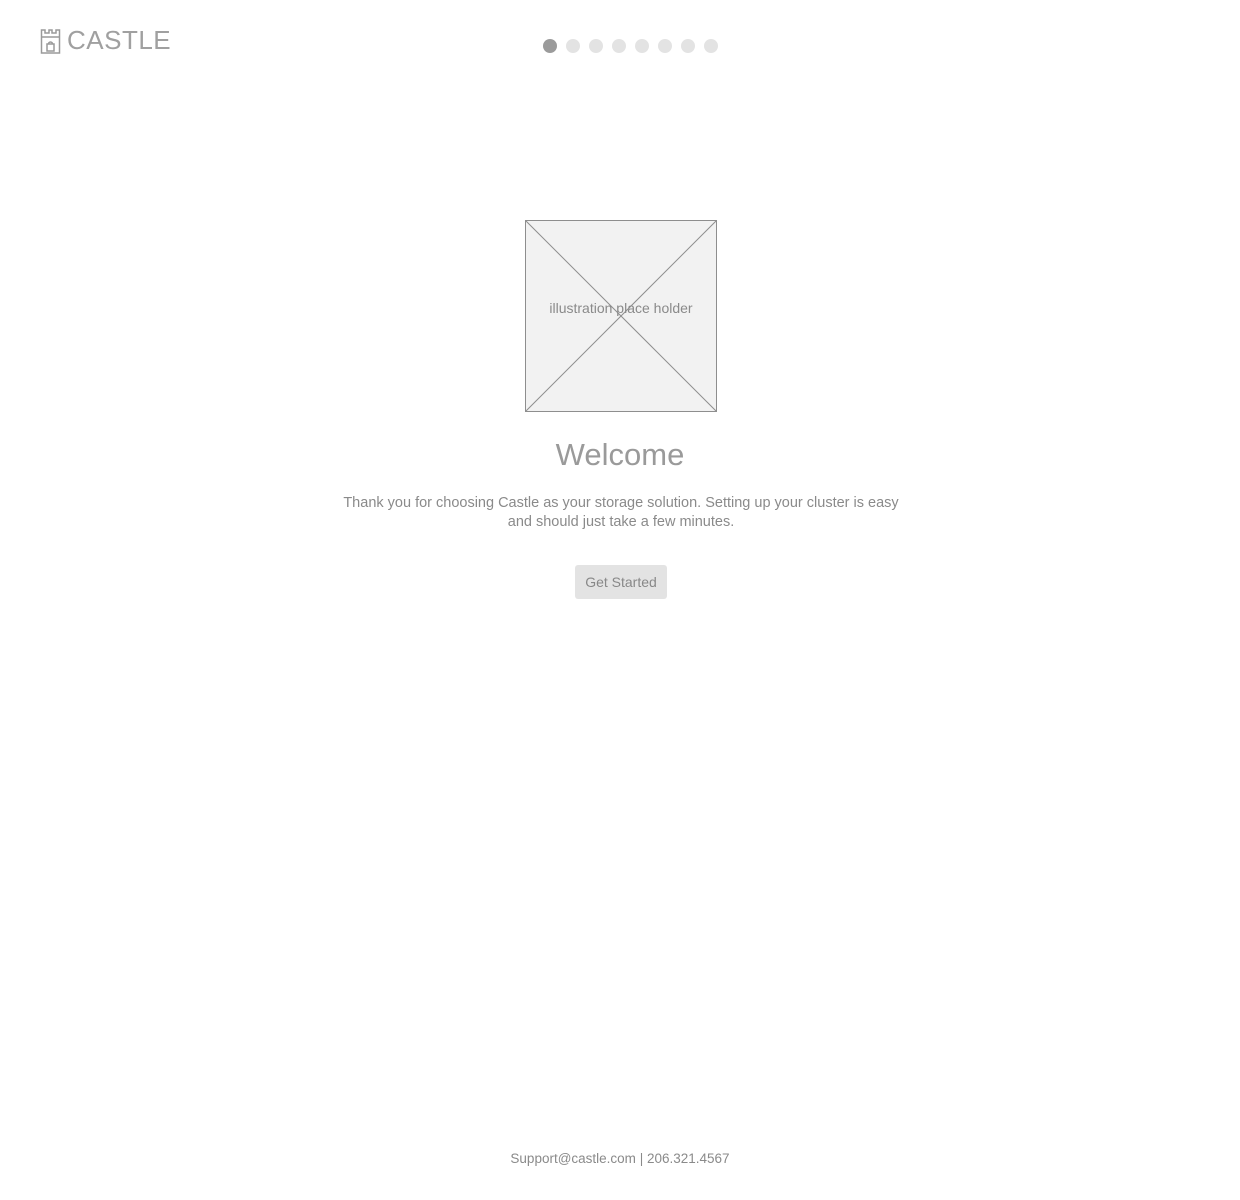 This screenshot has height=1200, width=1240. Describe the element at coordinates (630, 46) in the screenshot. I see `step-progress-indicator` at that location.